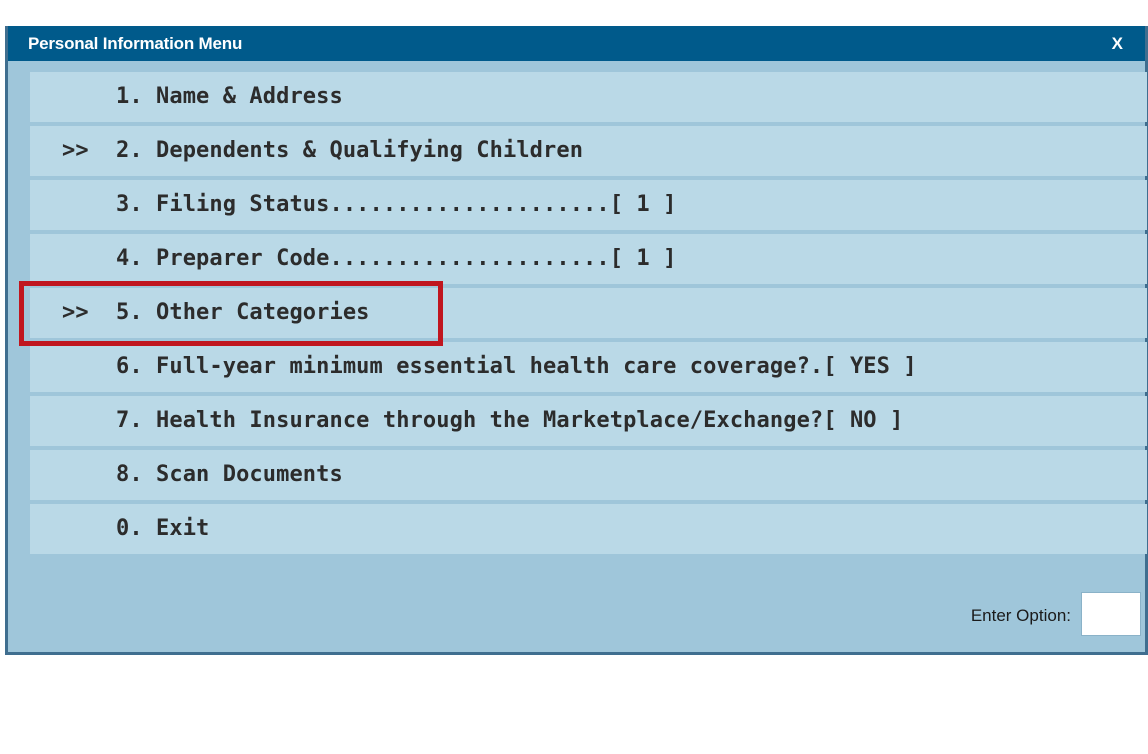 Image resolution: width=1148 pixels, height=754 pixels. I want to click on menu-item-number: 4., so click(129, 258).